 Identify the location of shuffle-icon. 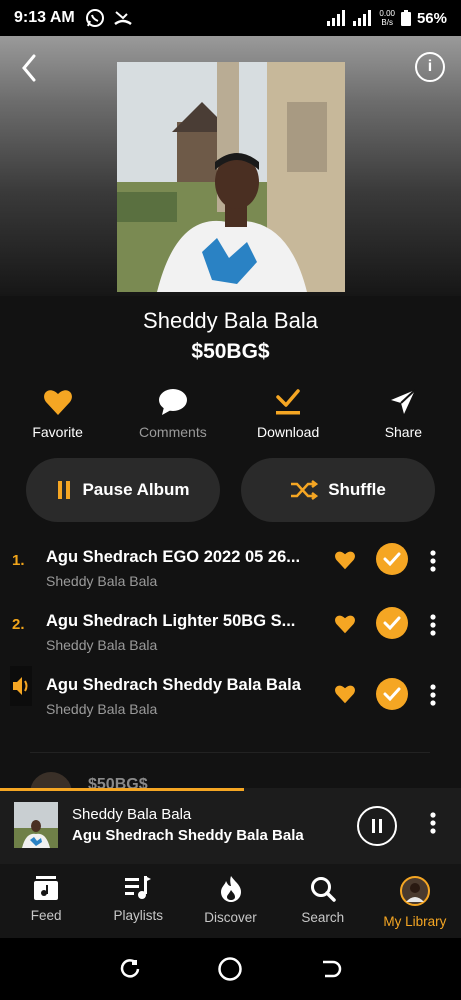
(305, 490).